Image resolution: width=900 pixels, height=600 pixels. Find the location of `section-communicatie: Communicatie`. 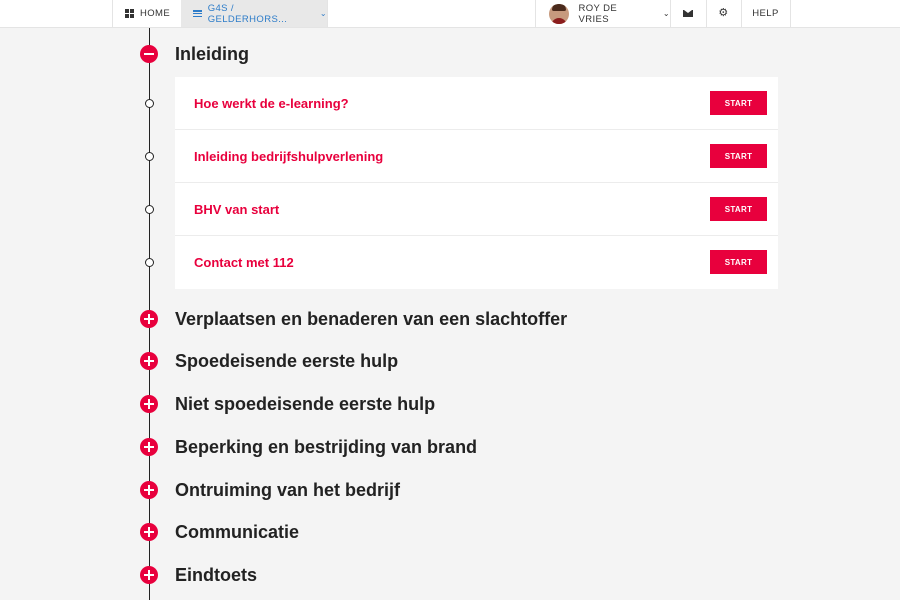

section-communicatie: Communicatie is located at coordinates (219, 532).